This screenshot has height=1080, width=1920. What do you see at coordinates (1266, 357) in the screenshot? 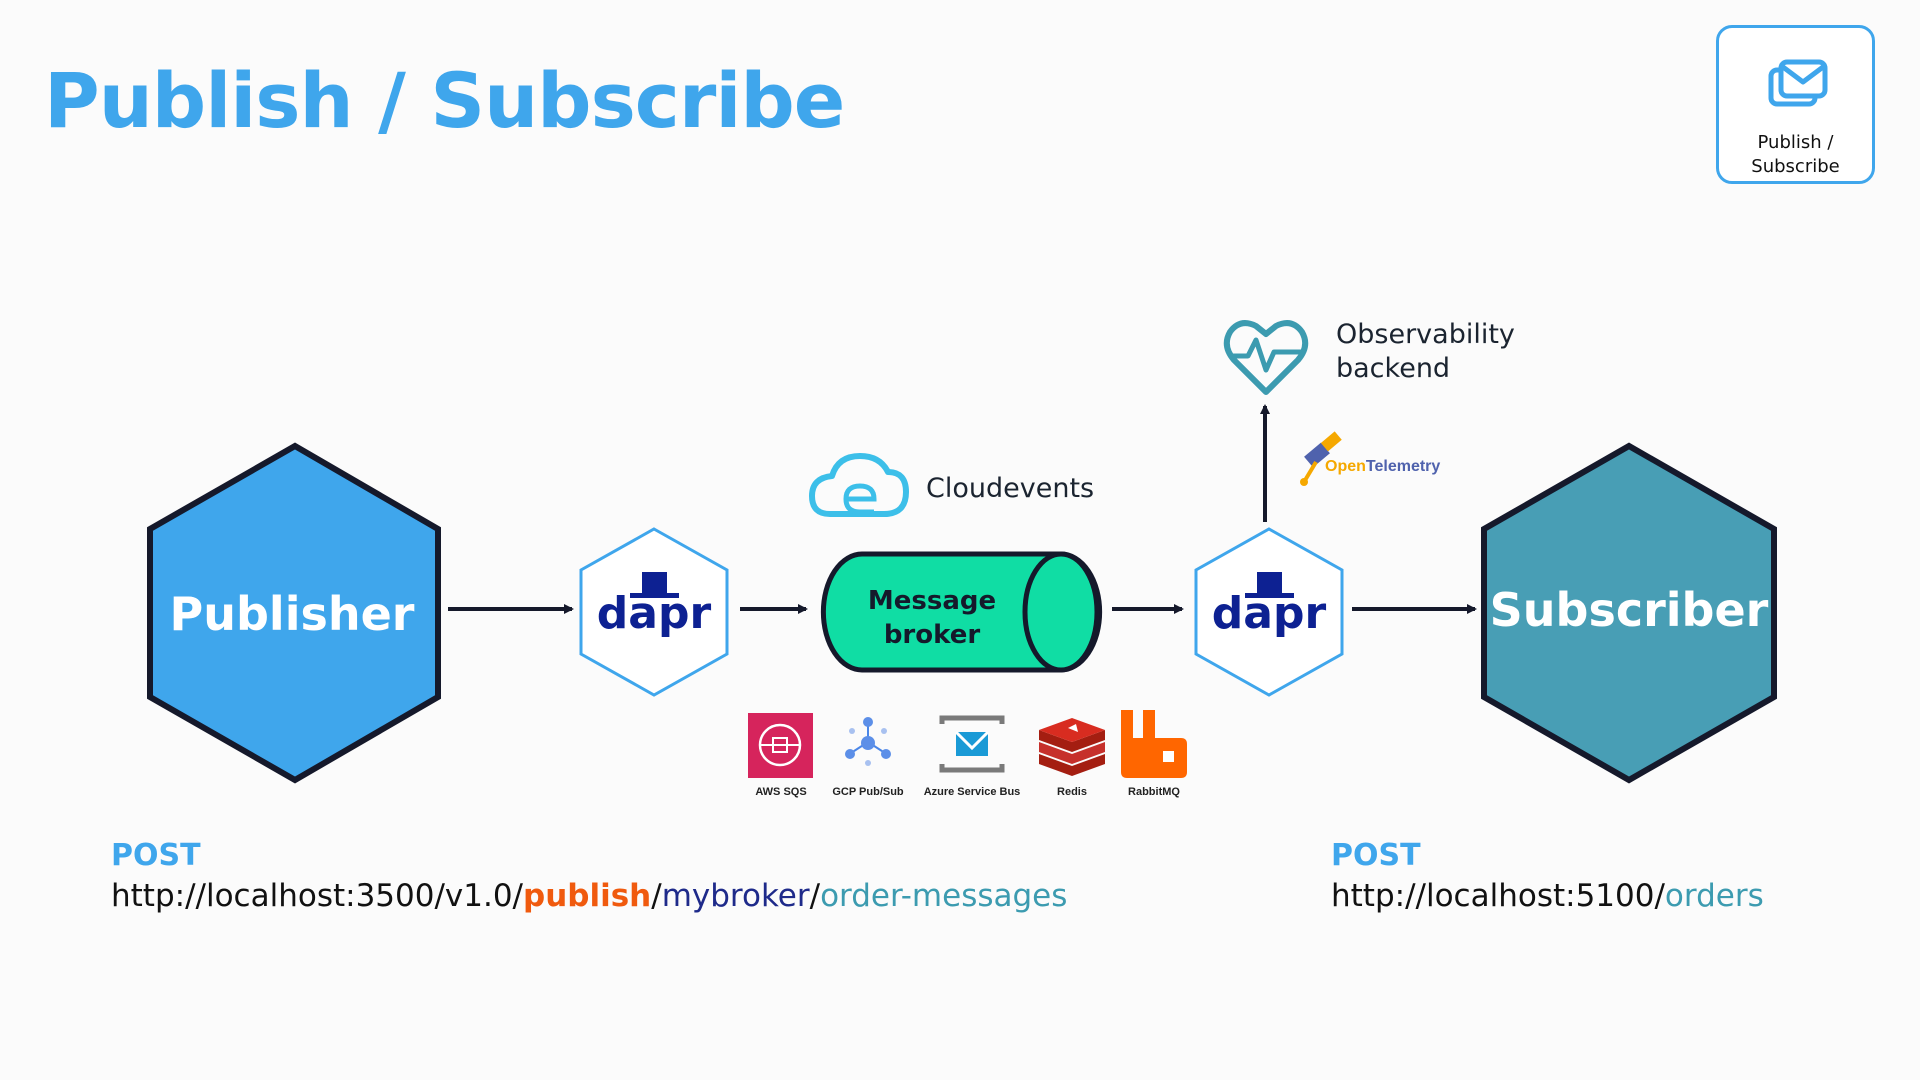
I see `observability-heart-icon` at bounding box center [1266, 357].